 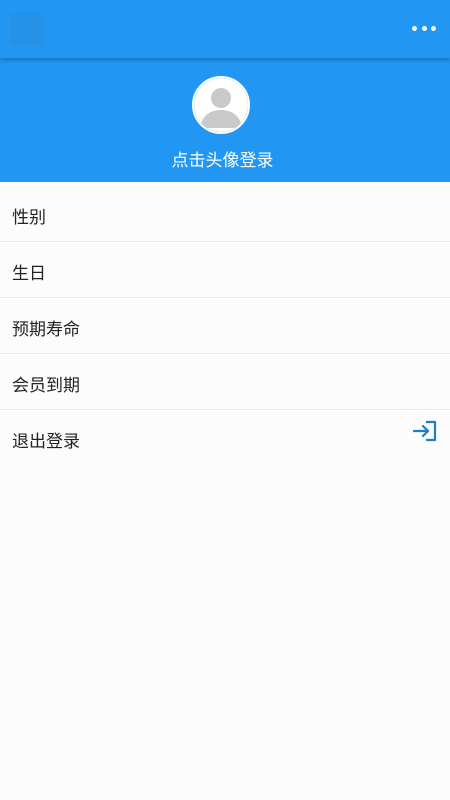 What do you see at coordinates (221, 105) in the screenshot?
I see `user-avatar-icon` at bounding box center [221, 105].